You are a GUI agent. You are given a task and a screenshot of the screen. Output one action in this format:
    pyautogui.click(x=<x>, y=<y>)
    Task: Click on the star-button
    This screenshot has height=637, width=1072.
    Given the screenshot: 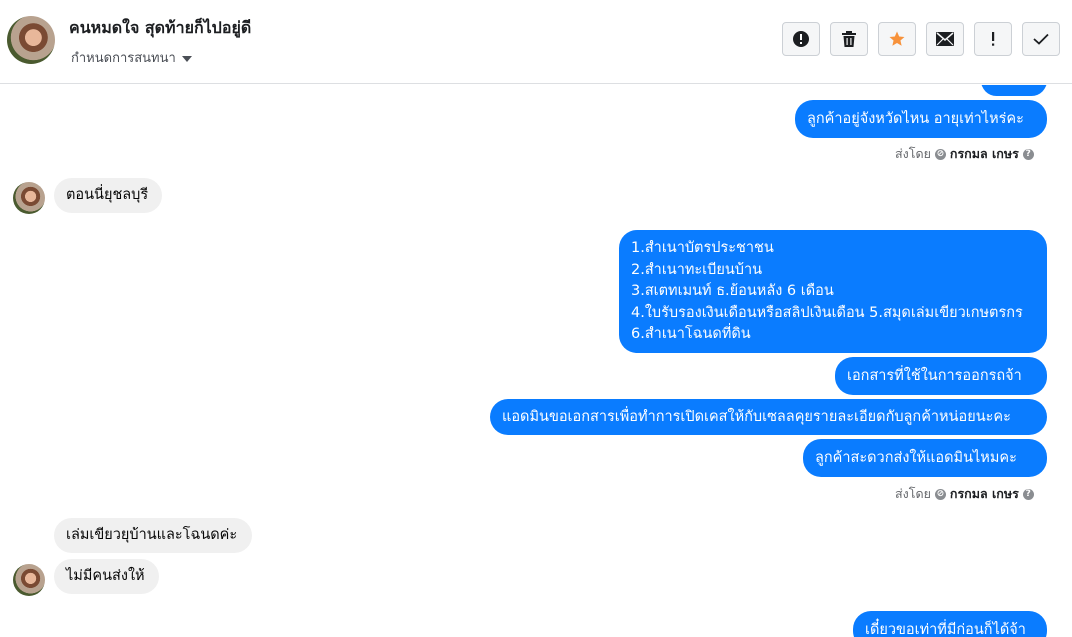 What is the action you would take?
    pyautogui.click(x=897, y=39)
    